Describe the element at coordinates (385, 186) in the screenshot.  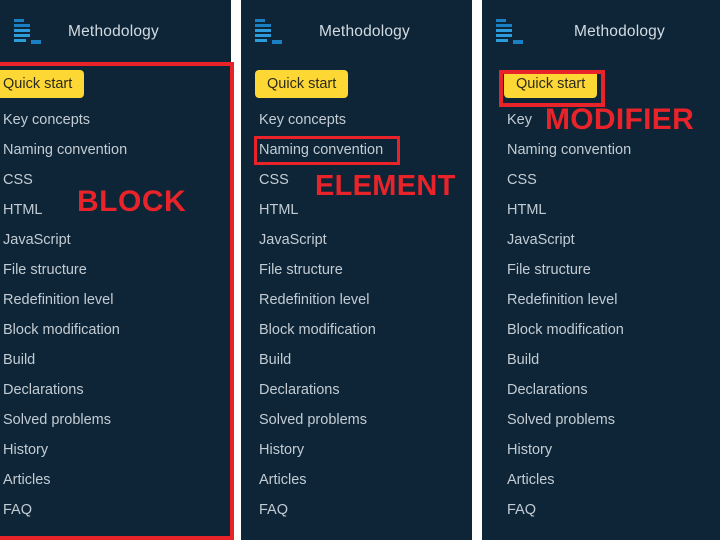
I see `annotation-label-element: ELEMENT` at that location.